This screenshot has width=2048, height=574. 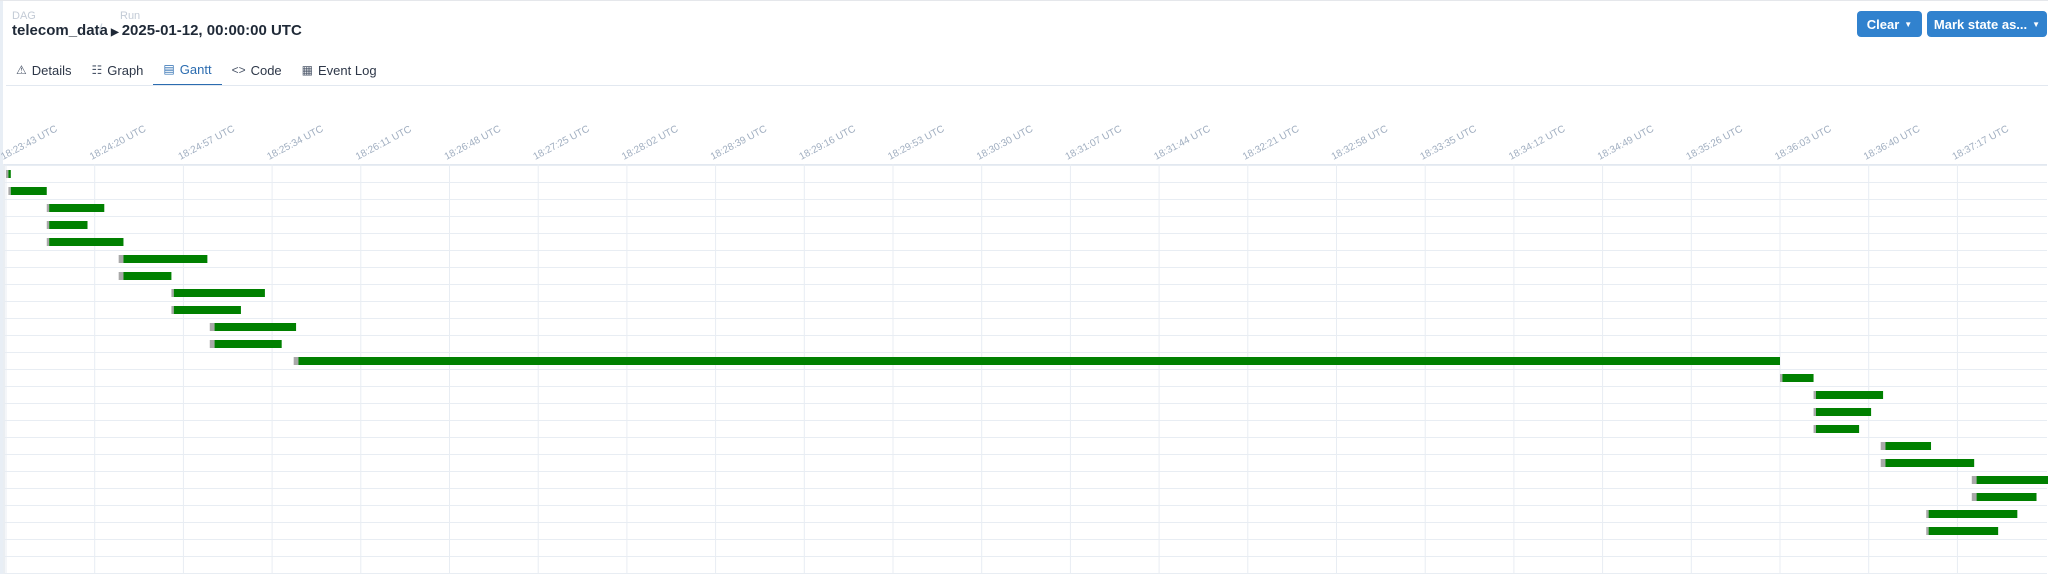 I want to click on gantt-tick-label: 18:32:58 UTC, so click(x=1360, y=143).